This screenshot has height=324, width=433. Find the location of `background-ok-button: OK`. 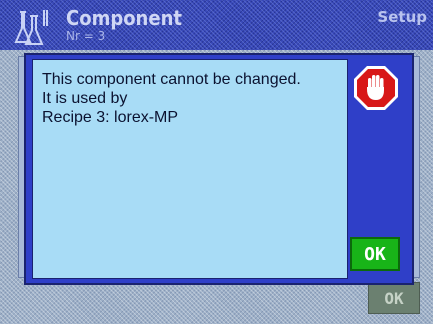

background-ok-button: OK is located at coordinates (394, 298).